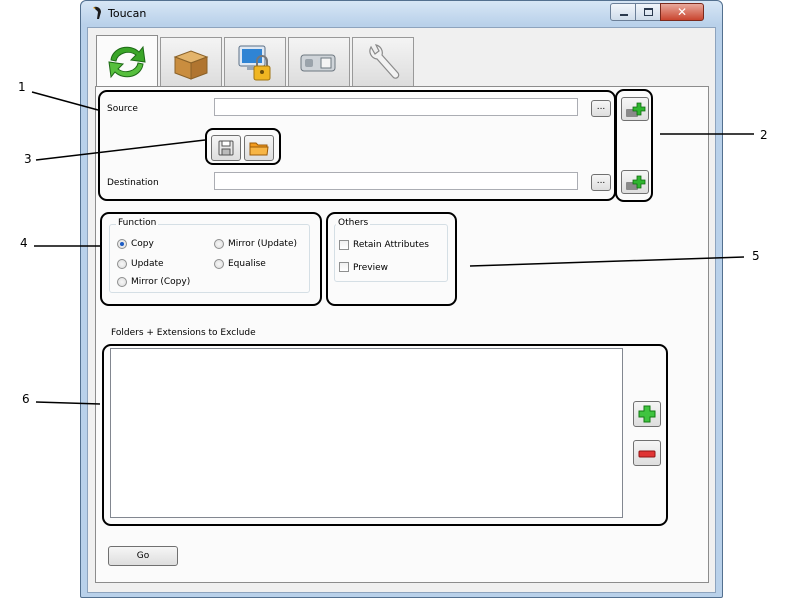 The height and width of the screenshot is (600, 800). What do you see at coordinates (764, 135) in the screenshot?
I see `callout-number-2: 2` at bounding box center [764, 135].